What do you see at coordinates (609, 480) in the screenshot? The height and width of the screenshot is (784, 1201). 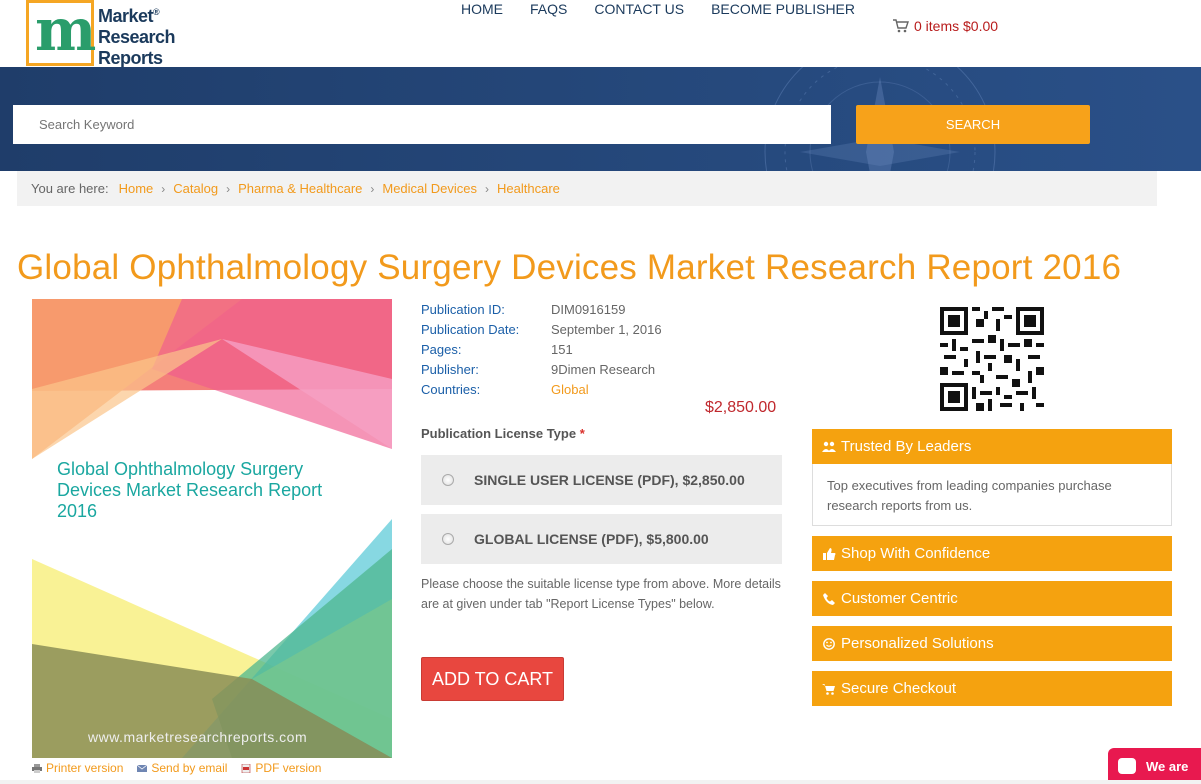 I see `license-option-label: SINGLE USER LICENSE (PDF), $2,850.00` at bounding box center [609, 480].